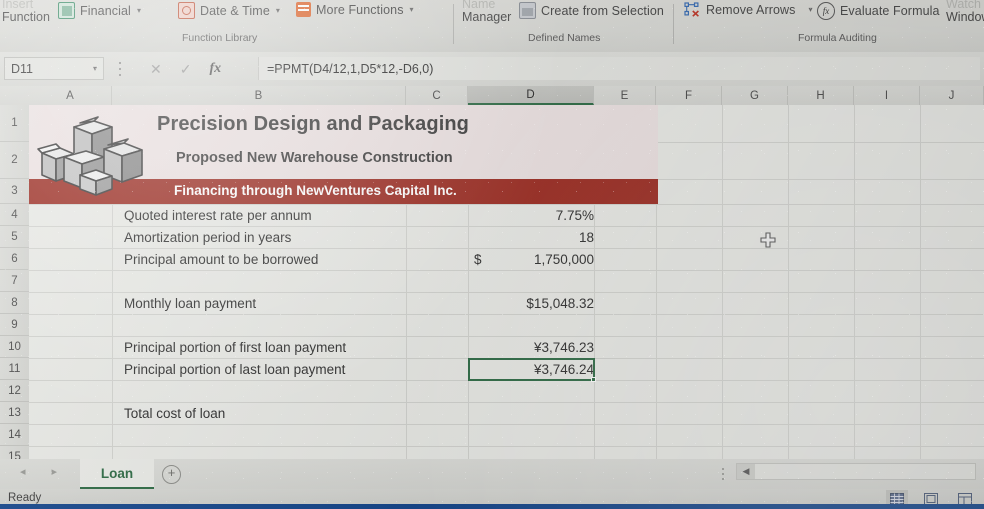 The image size is (984, 509). I want to click on insert-function-line2: Function, so click(26, 17).